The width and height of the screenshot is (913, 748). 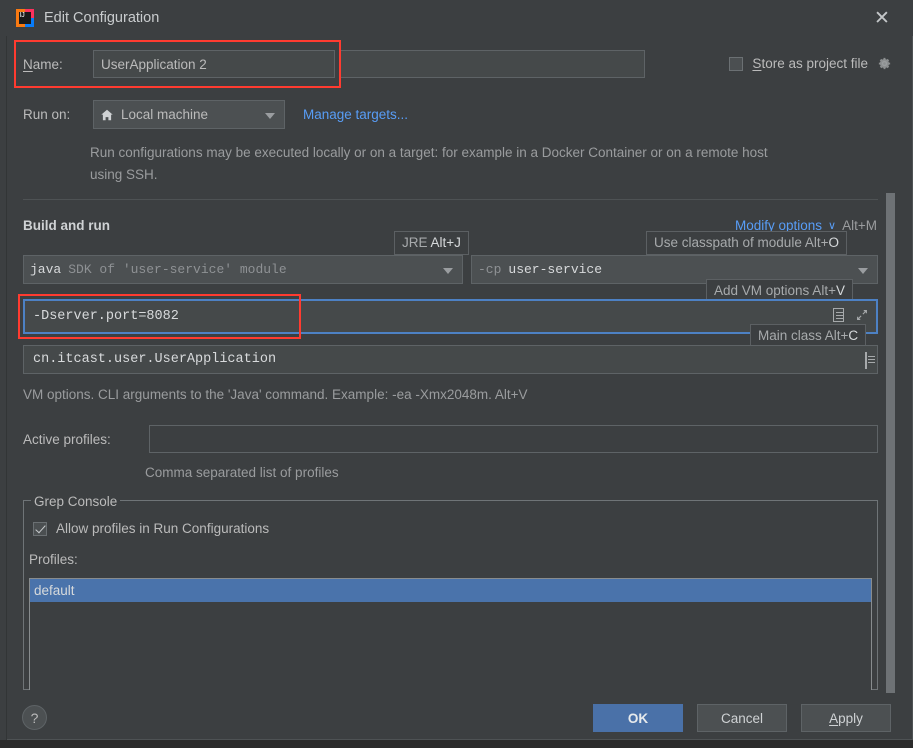 What do you see at coordinates (884, 63) in the screenshot?
I see `gear-icon` at bounding box center [884, 63].